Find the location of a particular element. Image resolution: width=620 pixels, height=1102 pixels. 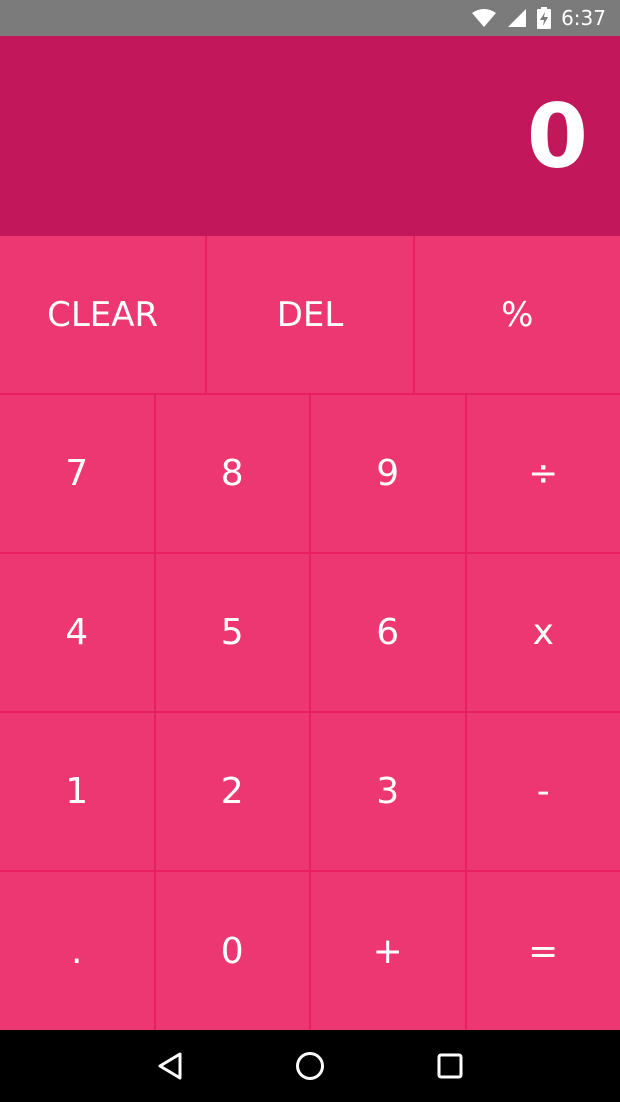

digit-4-button: 4 is located at coordinates (77, 632).